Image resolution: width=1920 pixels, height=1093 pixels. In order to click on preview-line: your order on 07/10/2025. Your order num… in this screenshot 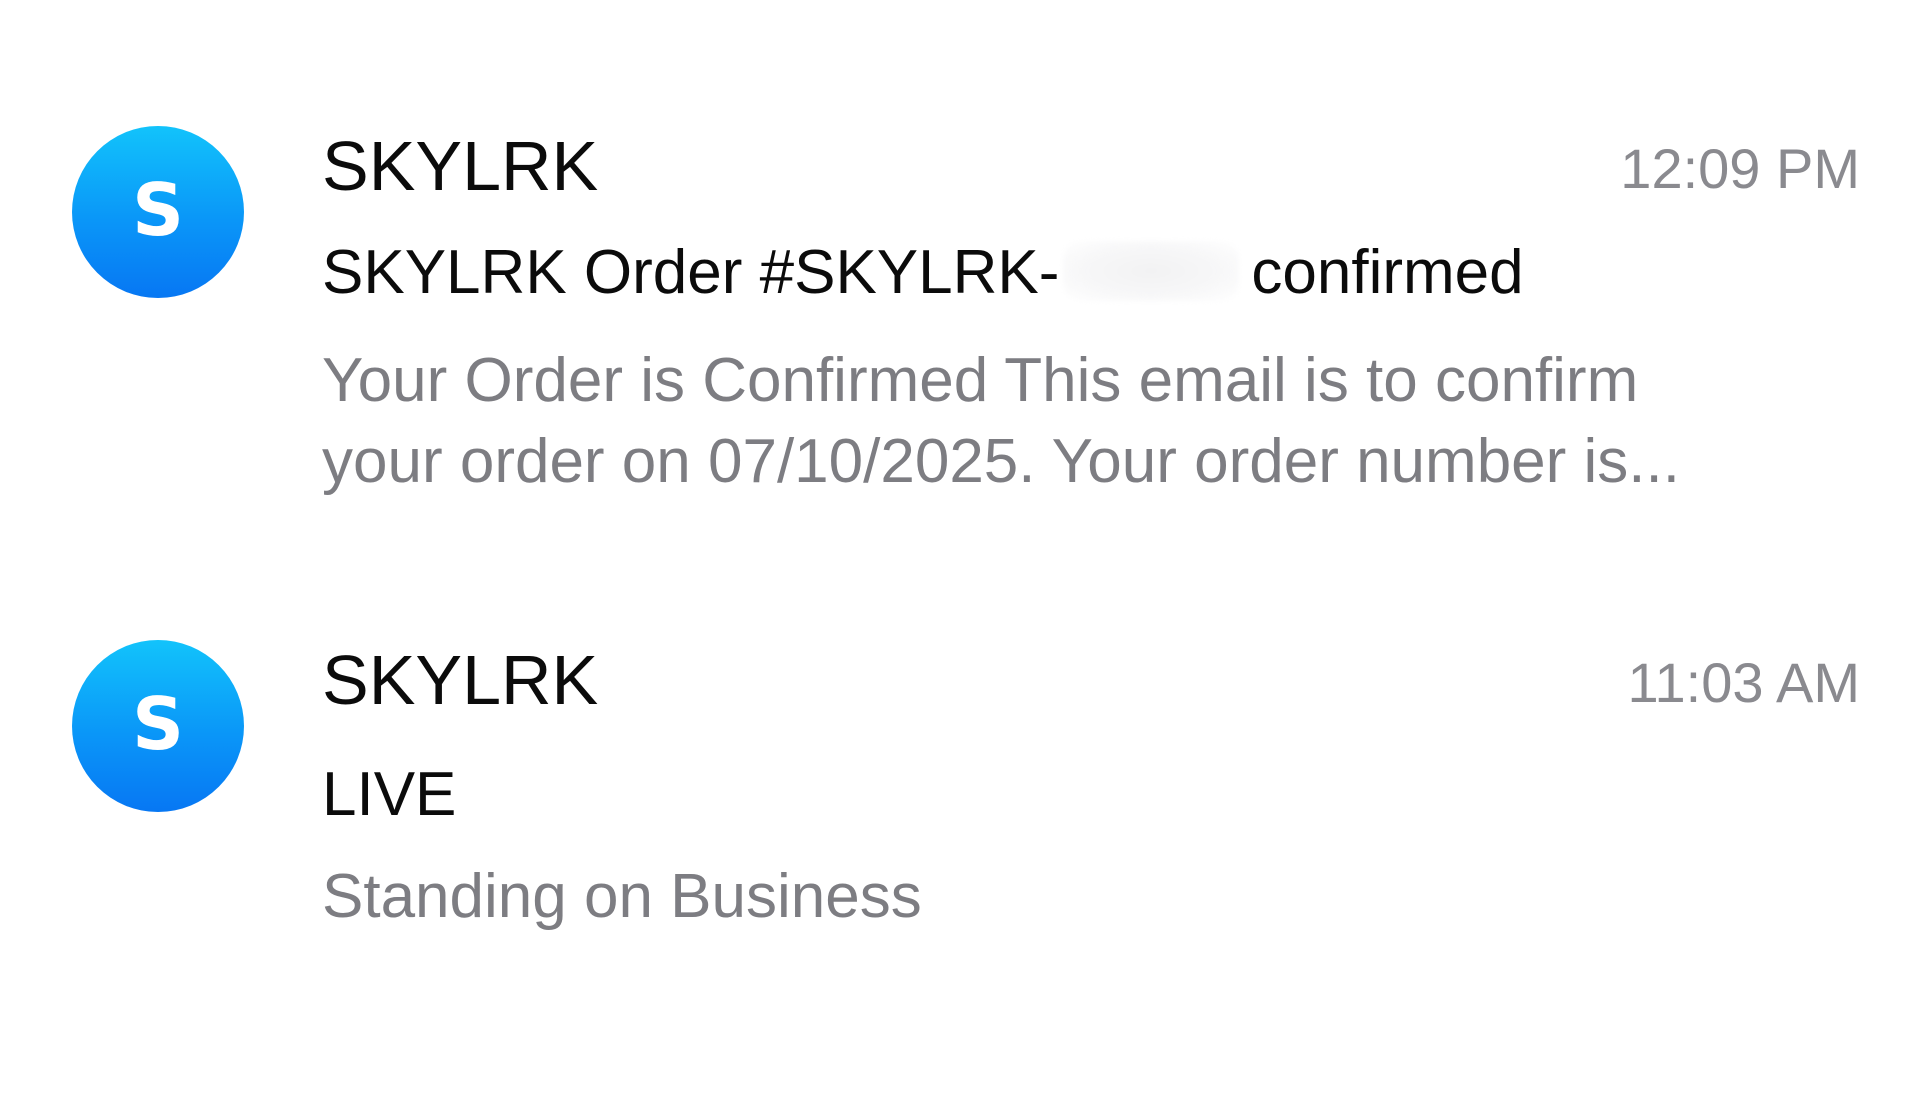, I will do `click(1001, 461)`.